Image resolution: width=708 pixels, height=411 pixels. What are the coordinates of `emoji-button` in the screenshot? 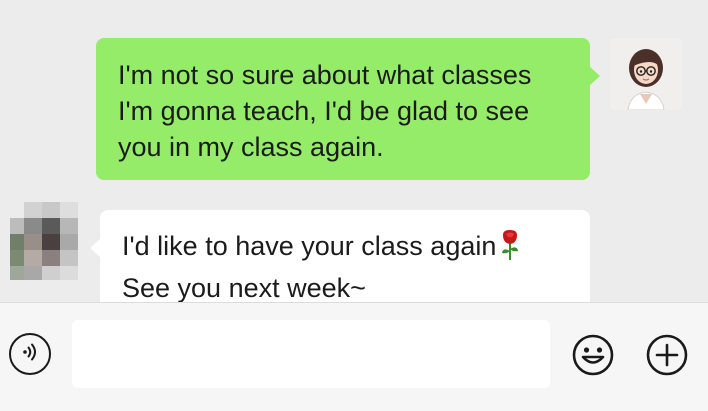 It's located at (593, 355).